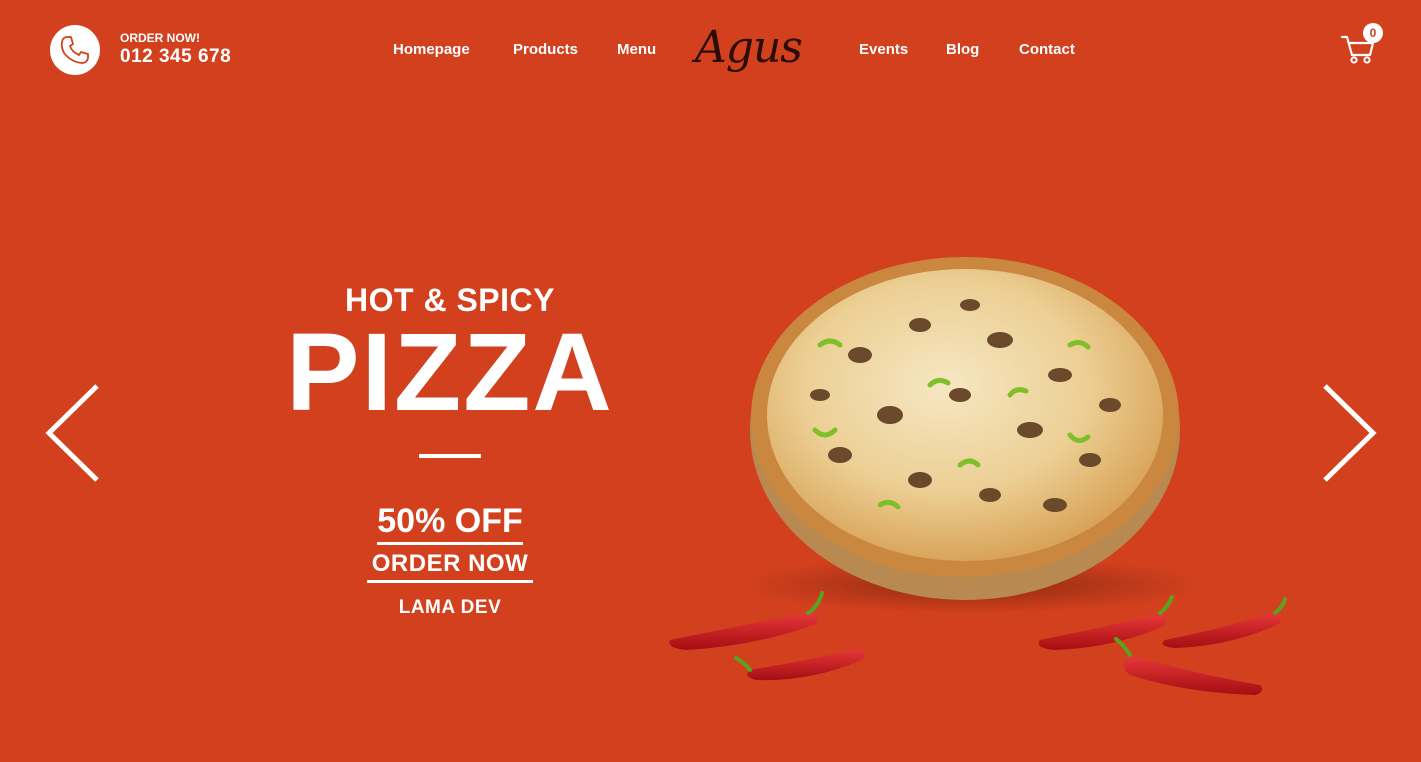 The width and height of the screenshot is (1421, 762). What do you see at coordinates (431, 50) in the screenshot?
I see `nav-link-homepage: Homepage` at bounding box center [431, 50].